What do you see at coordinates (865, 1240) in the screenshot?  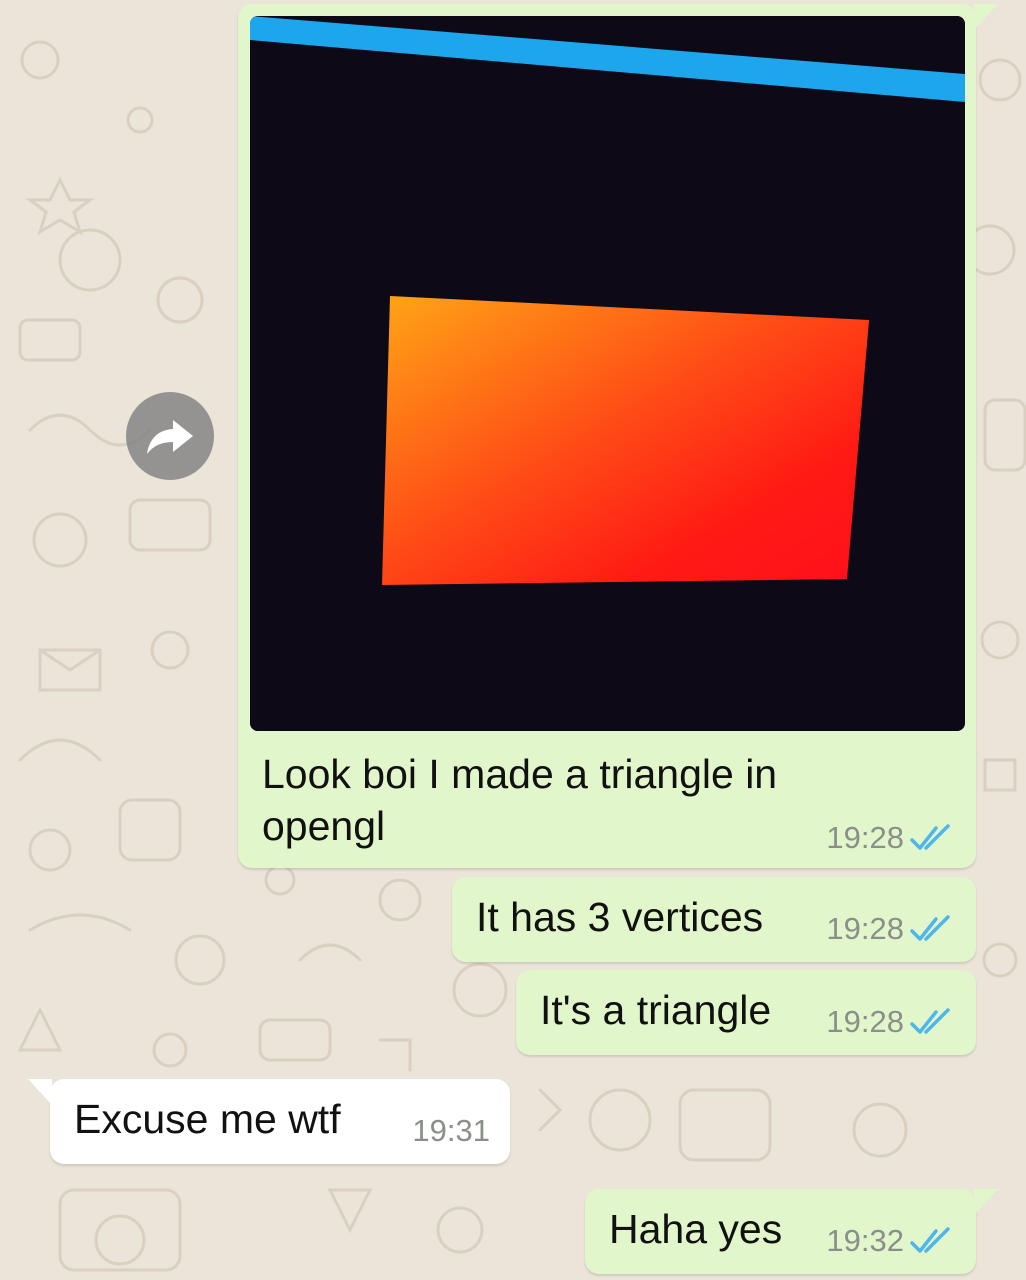 I see `message-time: 19:32` at bounding box center [865, 1240].